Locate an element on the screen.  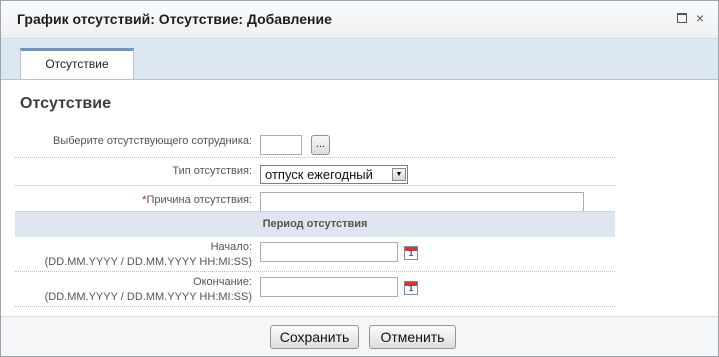
period-header: Период отсутствия is located at coordinates (315, 224).